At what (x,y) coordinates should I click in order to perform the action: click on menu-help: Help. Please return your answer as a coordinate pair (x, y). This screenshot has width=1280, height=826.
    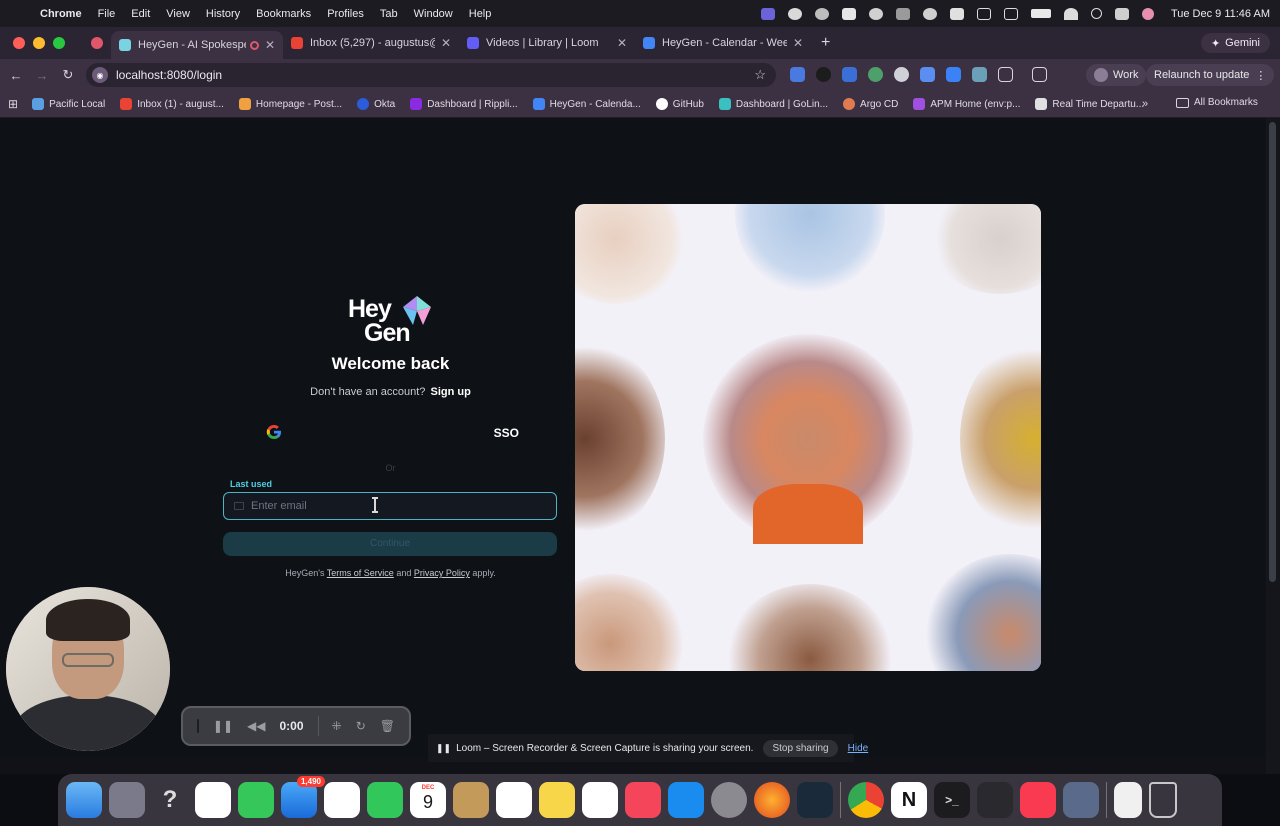
    Looking at the image, I should click on (480, 14).